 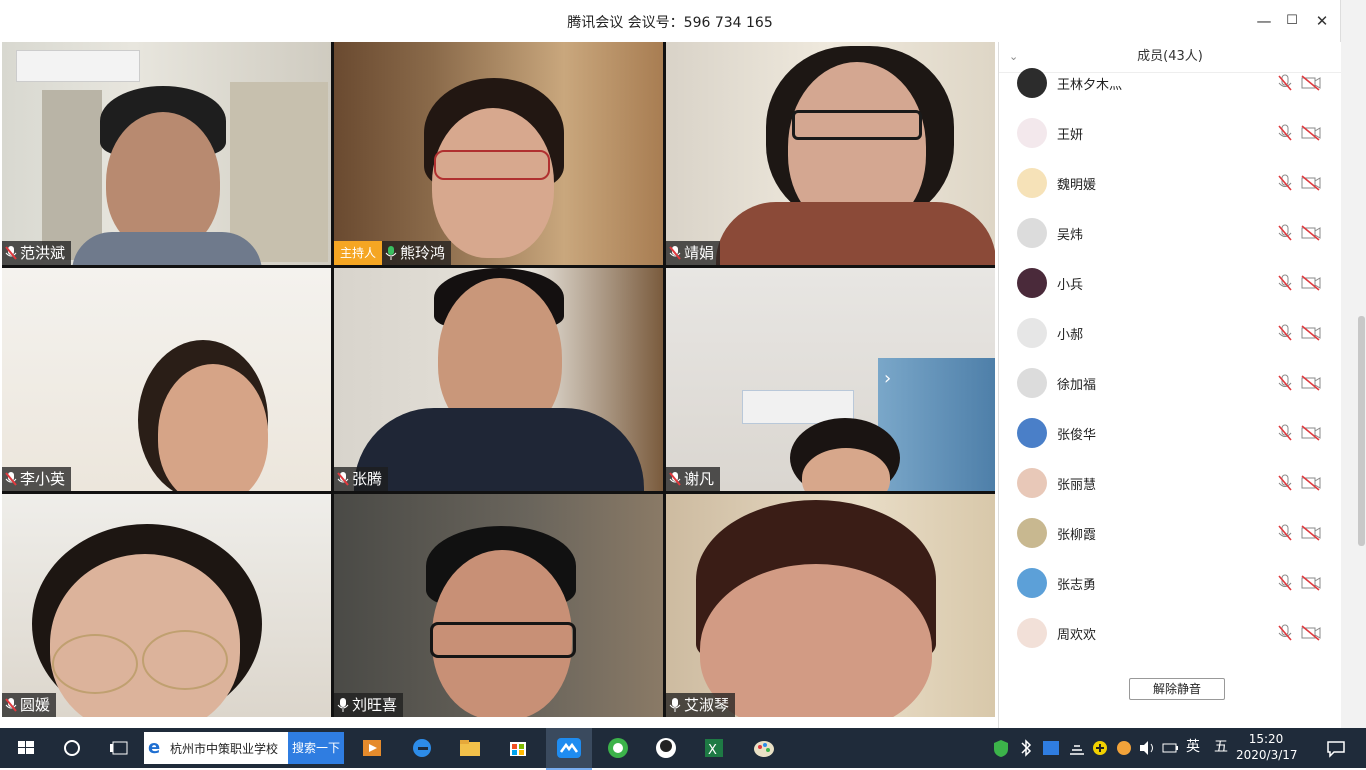 What do you see at coordinates (764, 748) in the screenshot?
I see `paint-icon` at bounding box center [764, 748].